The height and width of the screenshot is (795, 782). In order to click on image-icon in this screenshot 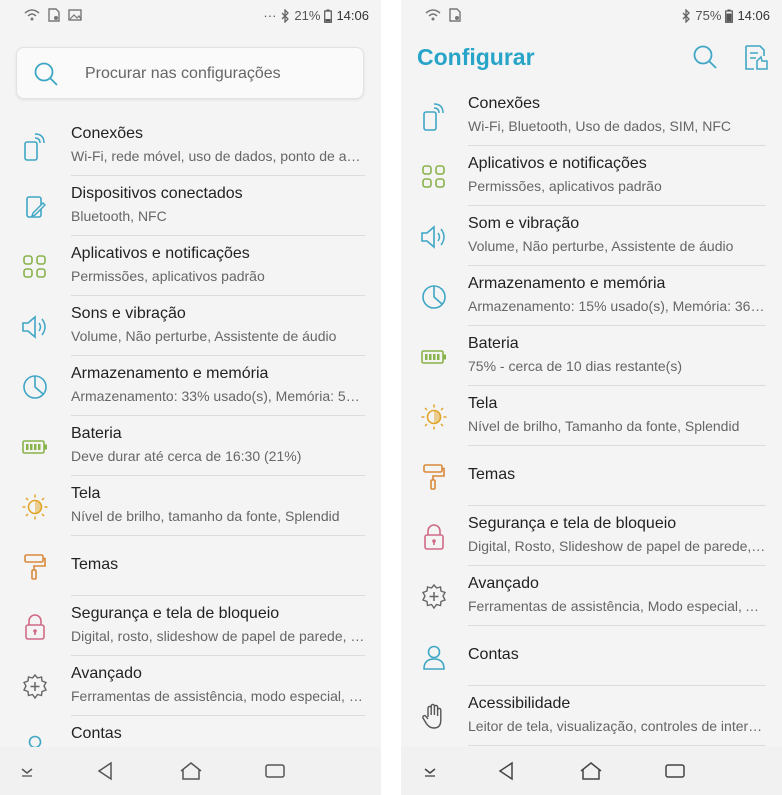, I will do `click(75, 15)`.